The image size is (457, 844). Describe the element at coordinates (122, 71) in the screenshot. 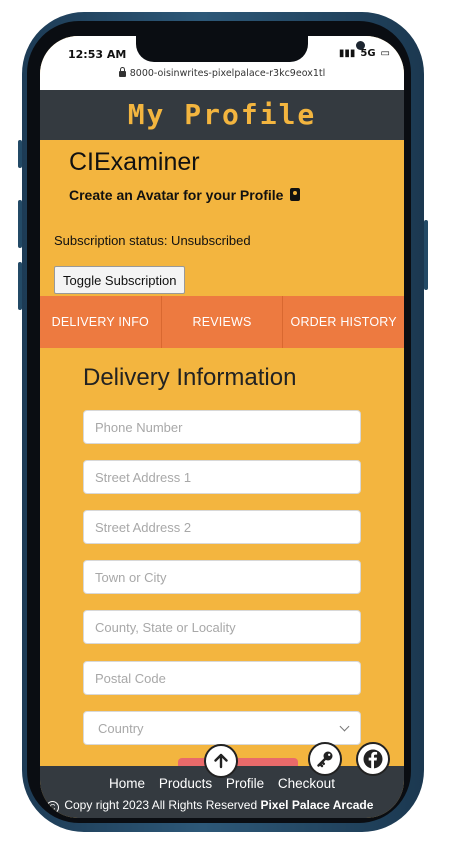

I see `lock-icon` at that location.